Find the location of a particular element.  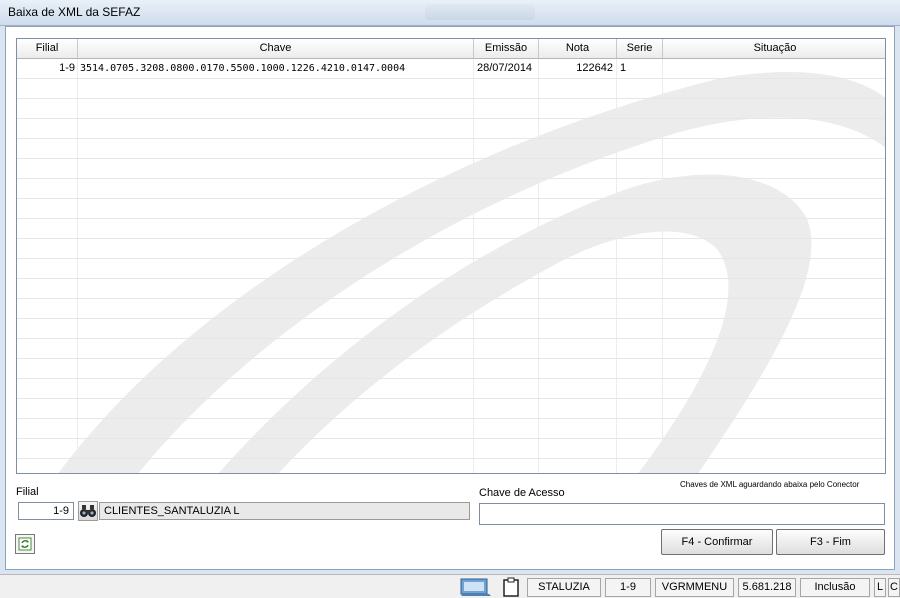

status-user: STALUZIA is located at coordinates (564, 587).